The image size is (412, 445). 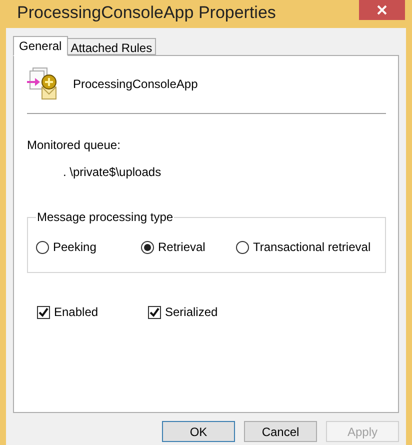 What do you see at coordinates (191, 312) in the screenshot?
I see `checkbox-label: Serialized` at bounding box center [191, 312].